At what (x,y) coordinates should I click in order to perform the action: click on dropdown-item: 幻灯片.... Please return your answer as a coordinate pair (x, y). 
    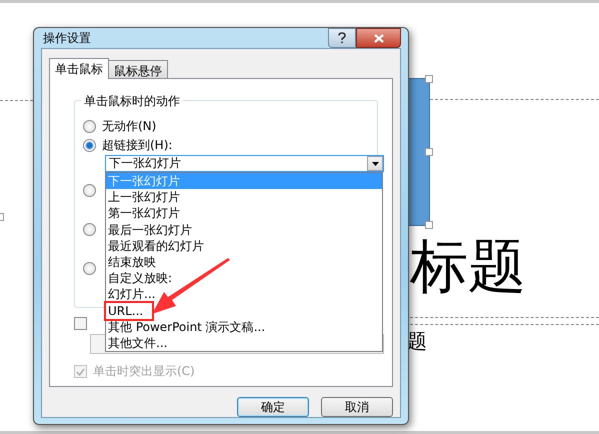
    Looking at the image, I should click on (244, 294).